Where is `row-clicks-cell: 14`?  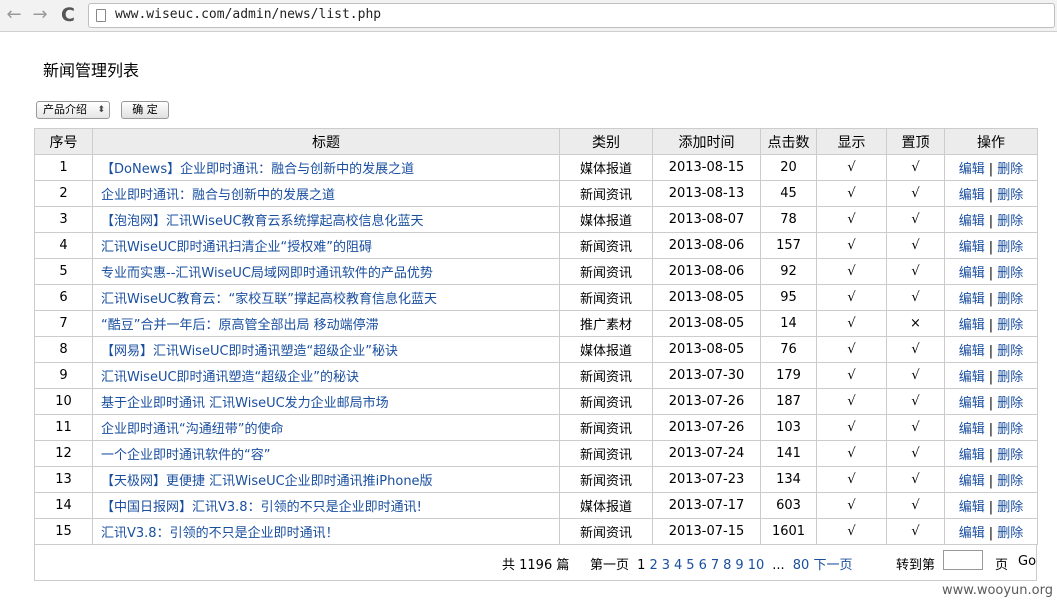 row-clicks-cell: 14 is located at coordinates (788, 323).